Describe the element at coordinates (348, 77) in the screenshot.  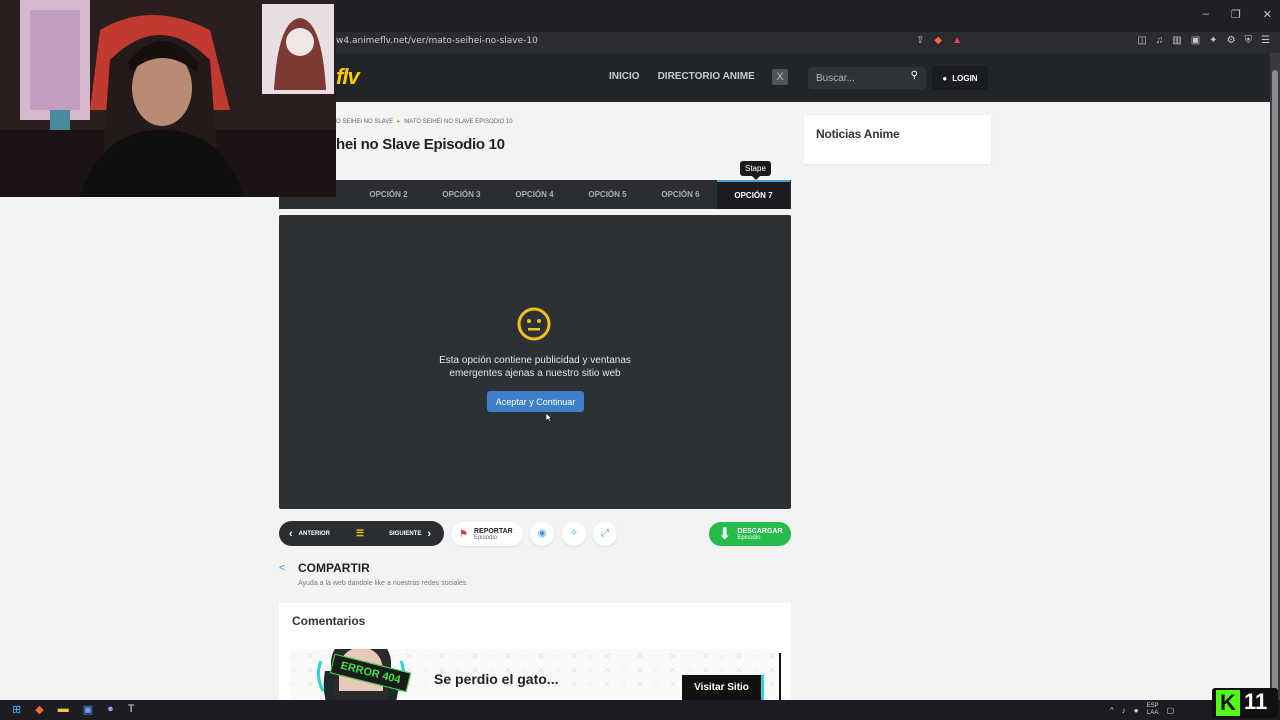
I see `site-logo: flv` at that location.